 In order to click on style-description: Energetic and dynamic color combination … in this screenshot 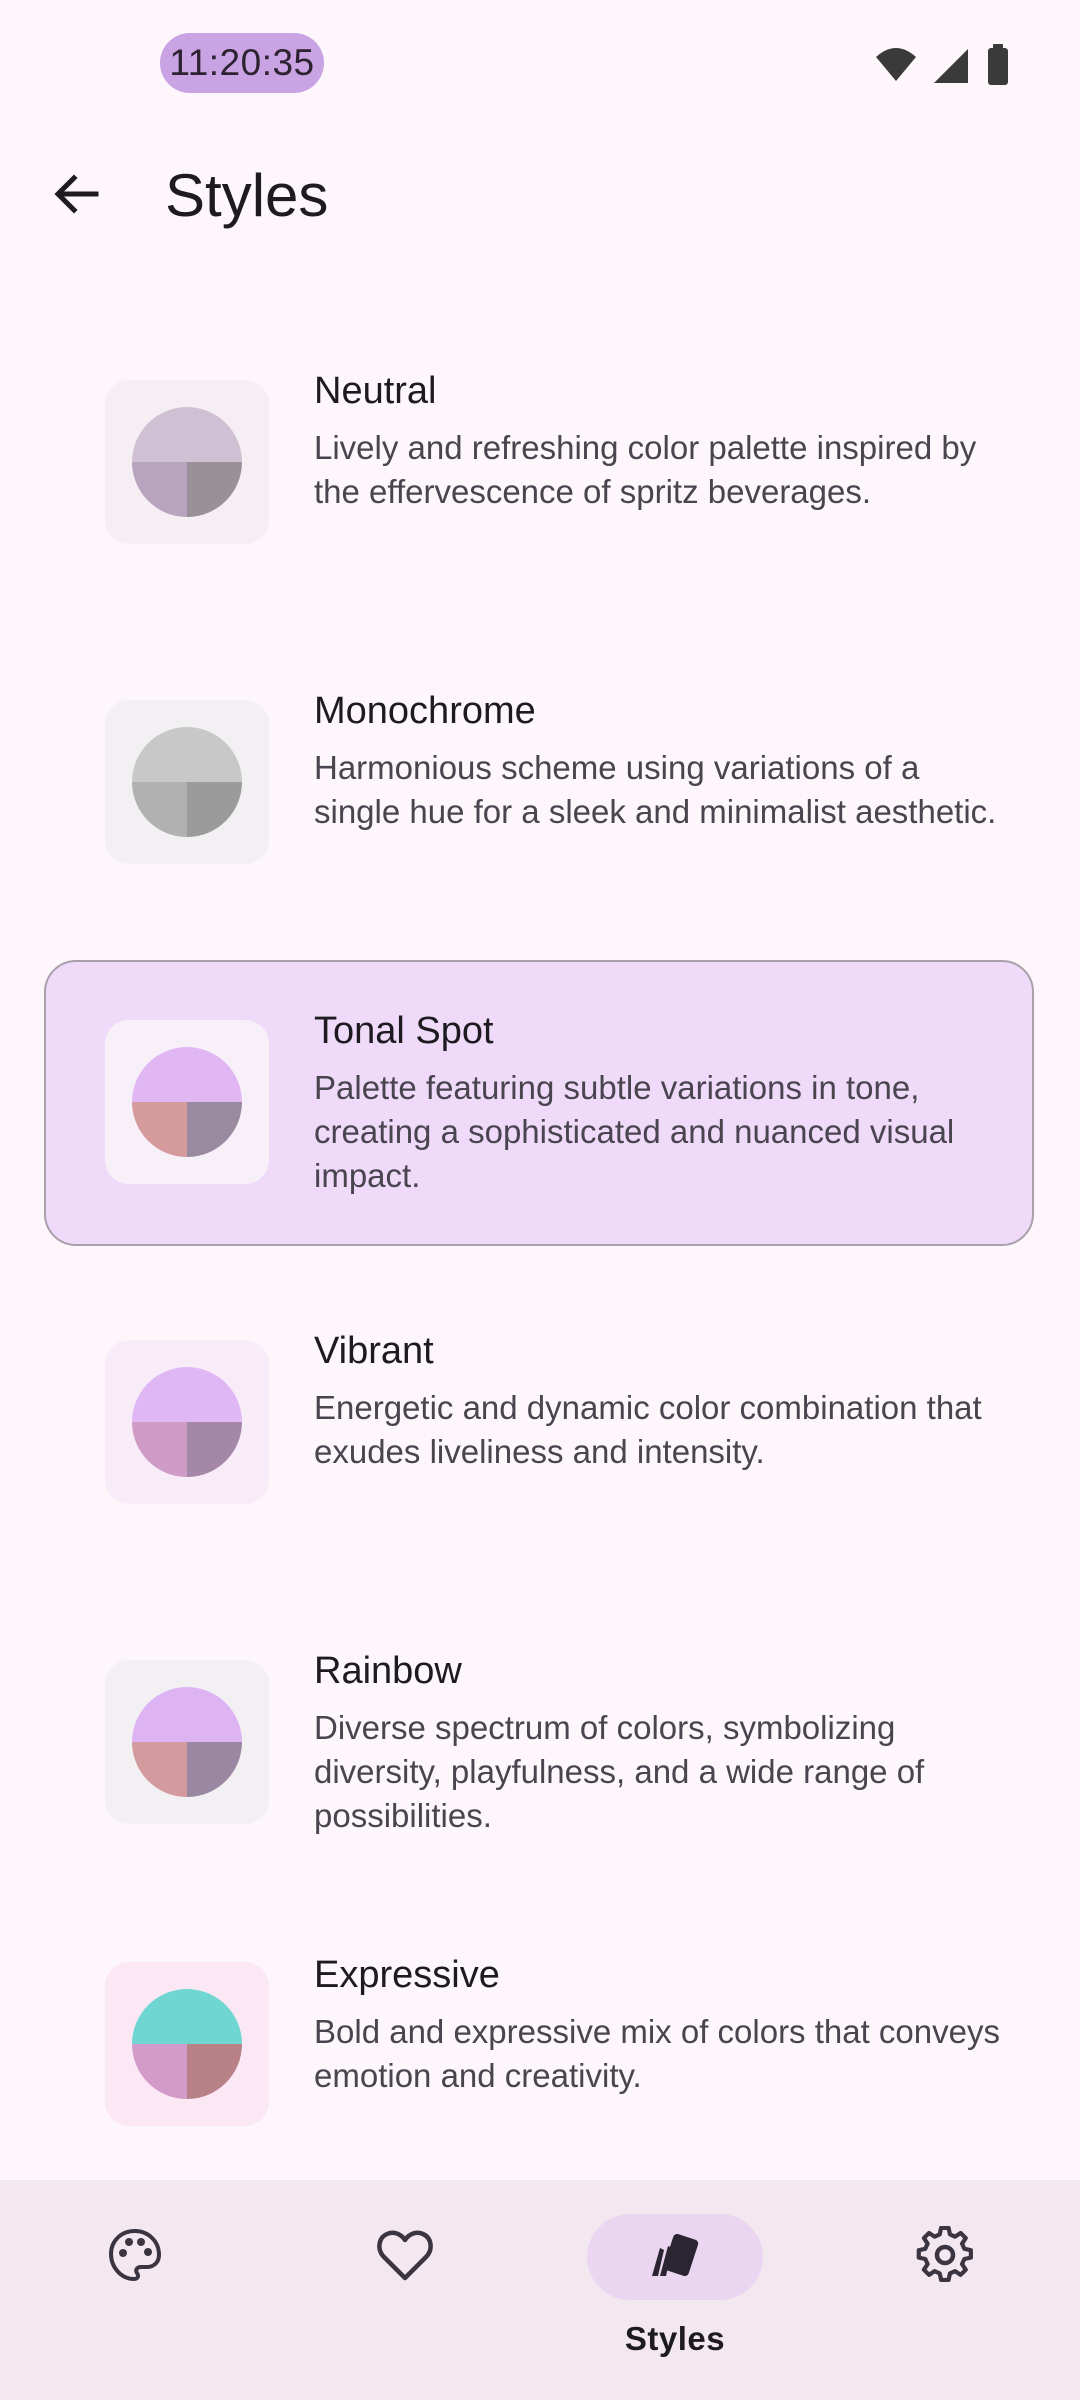, I will do `click(648, 1429)`.